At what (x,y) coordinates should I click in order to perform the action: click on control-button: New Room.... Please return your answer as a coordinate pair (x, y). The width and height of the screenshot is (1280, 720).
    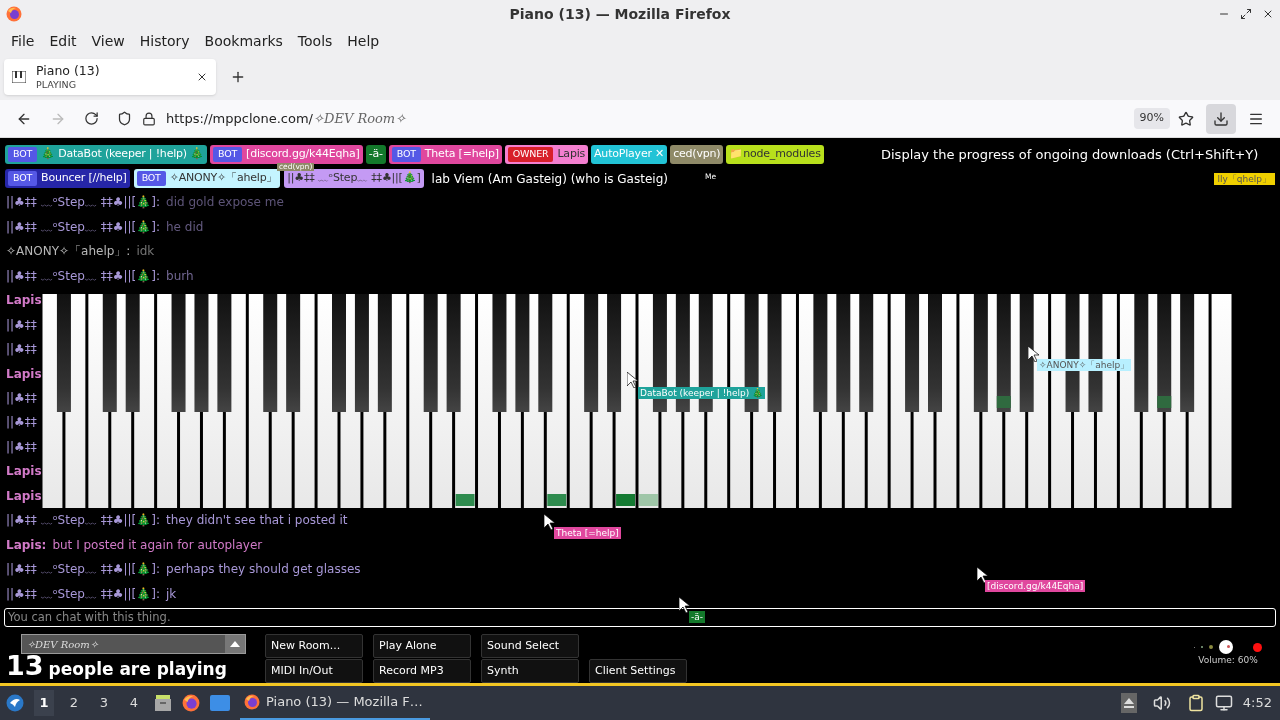
    Looking at the image, I should click on (314, 646).